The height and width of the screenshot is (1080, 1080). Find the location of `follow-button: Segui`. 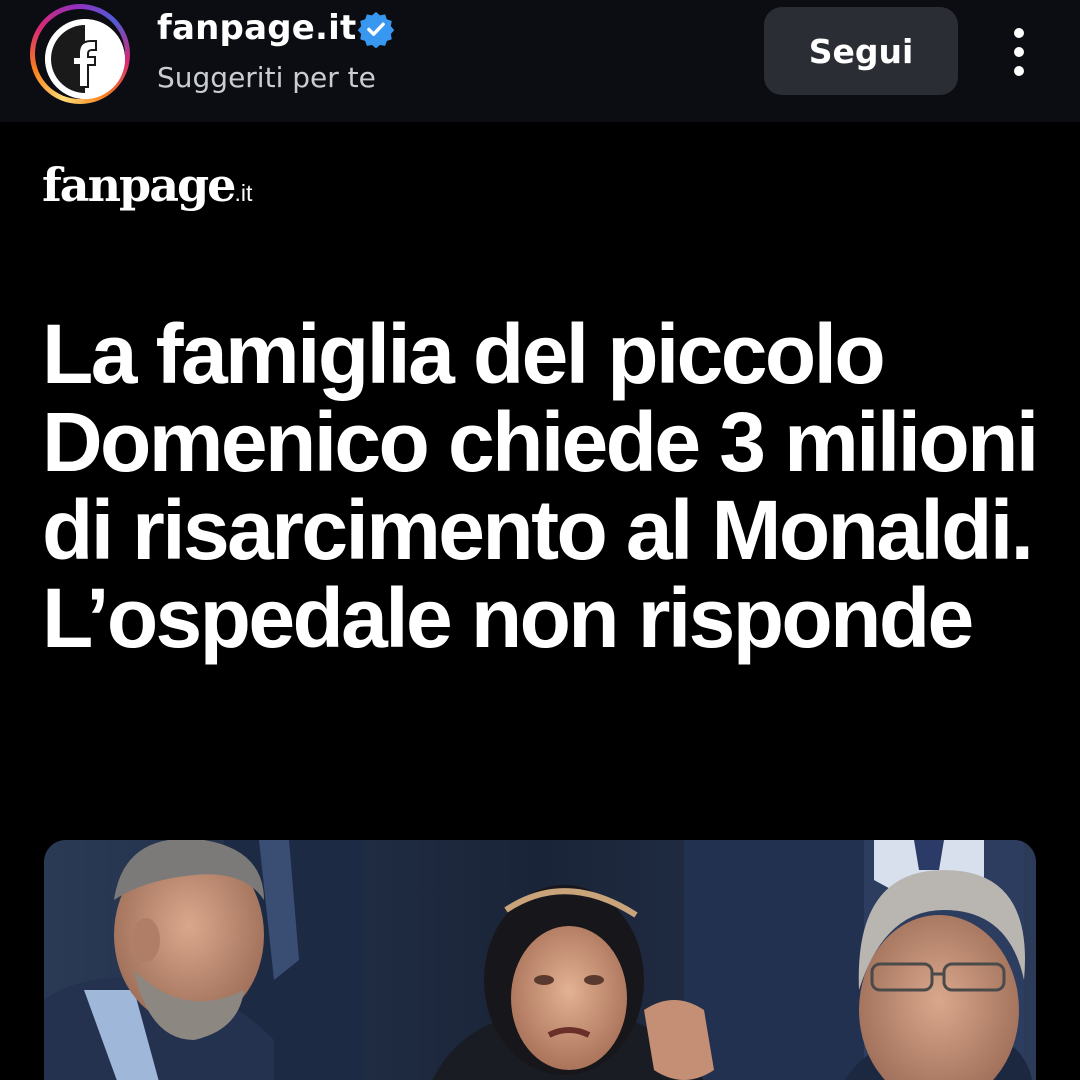

follow-button: Segui is located at coordinates (861, 51).